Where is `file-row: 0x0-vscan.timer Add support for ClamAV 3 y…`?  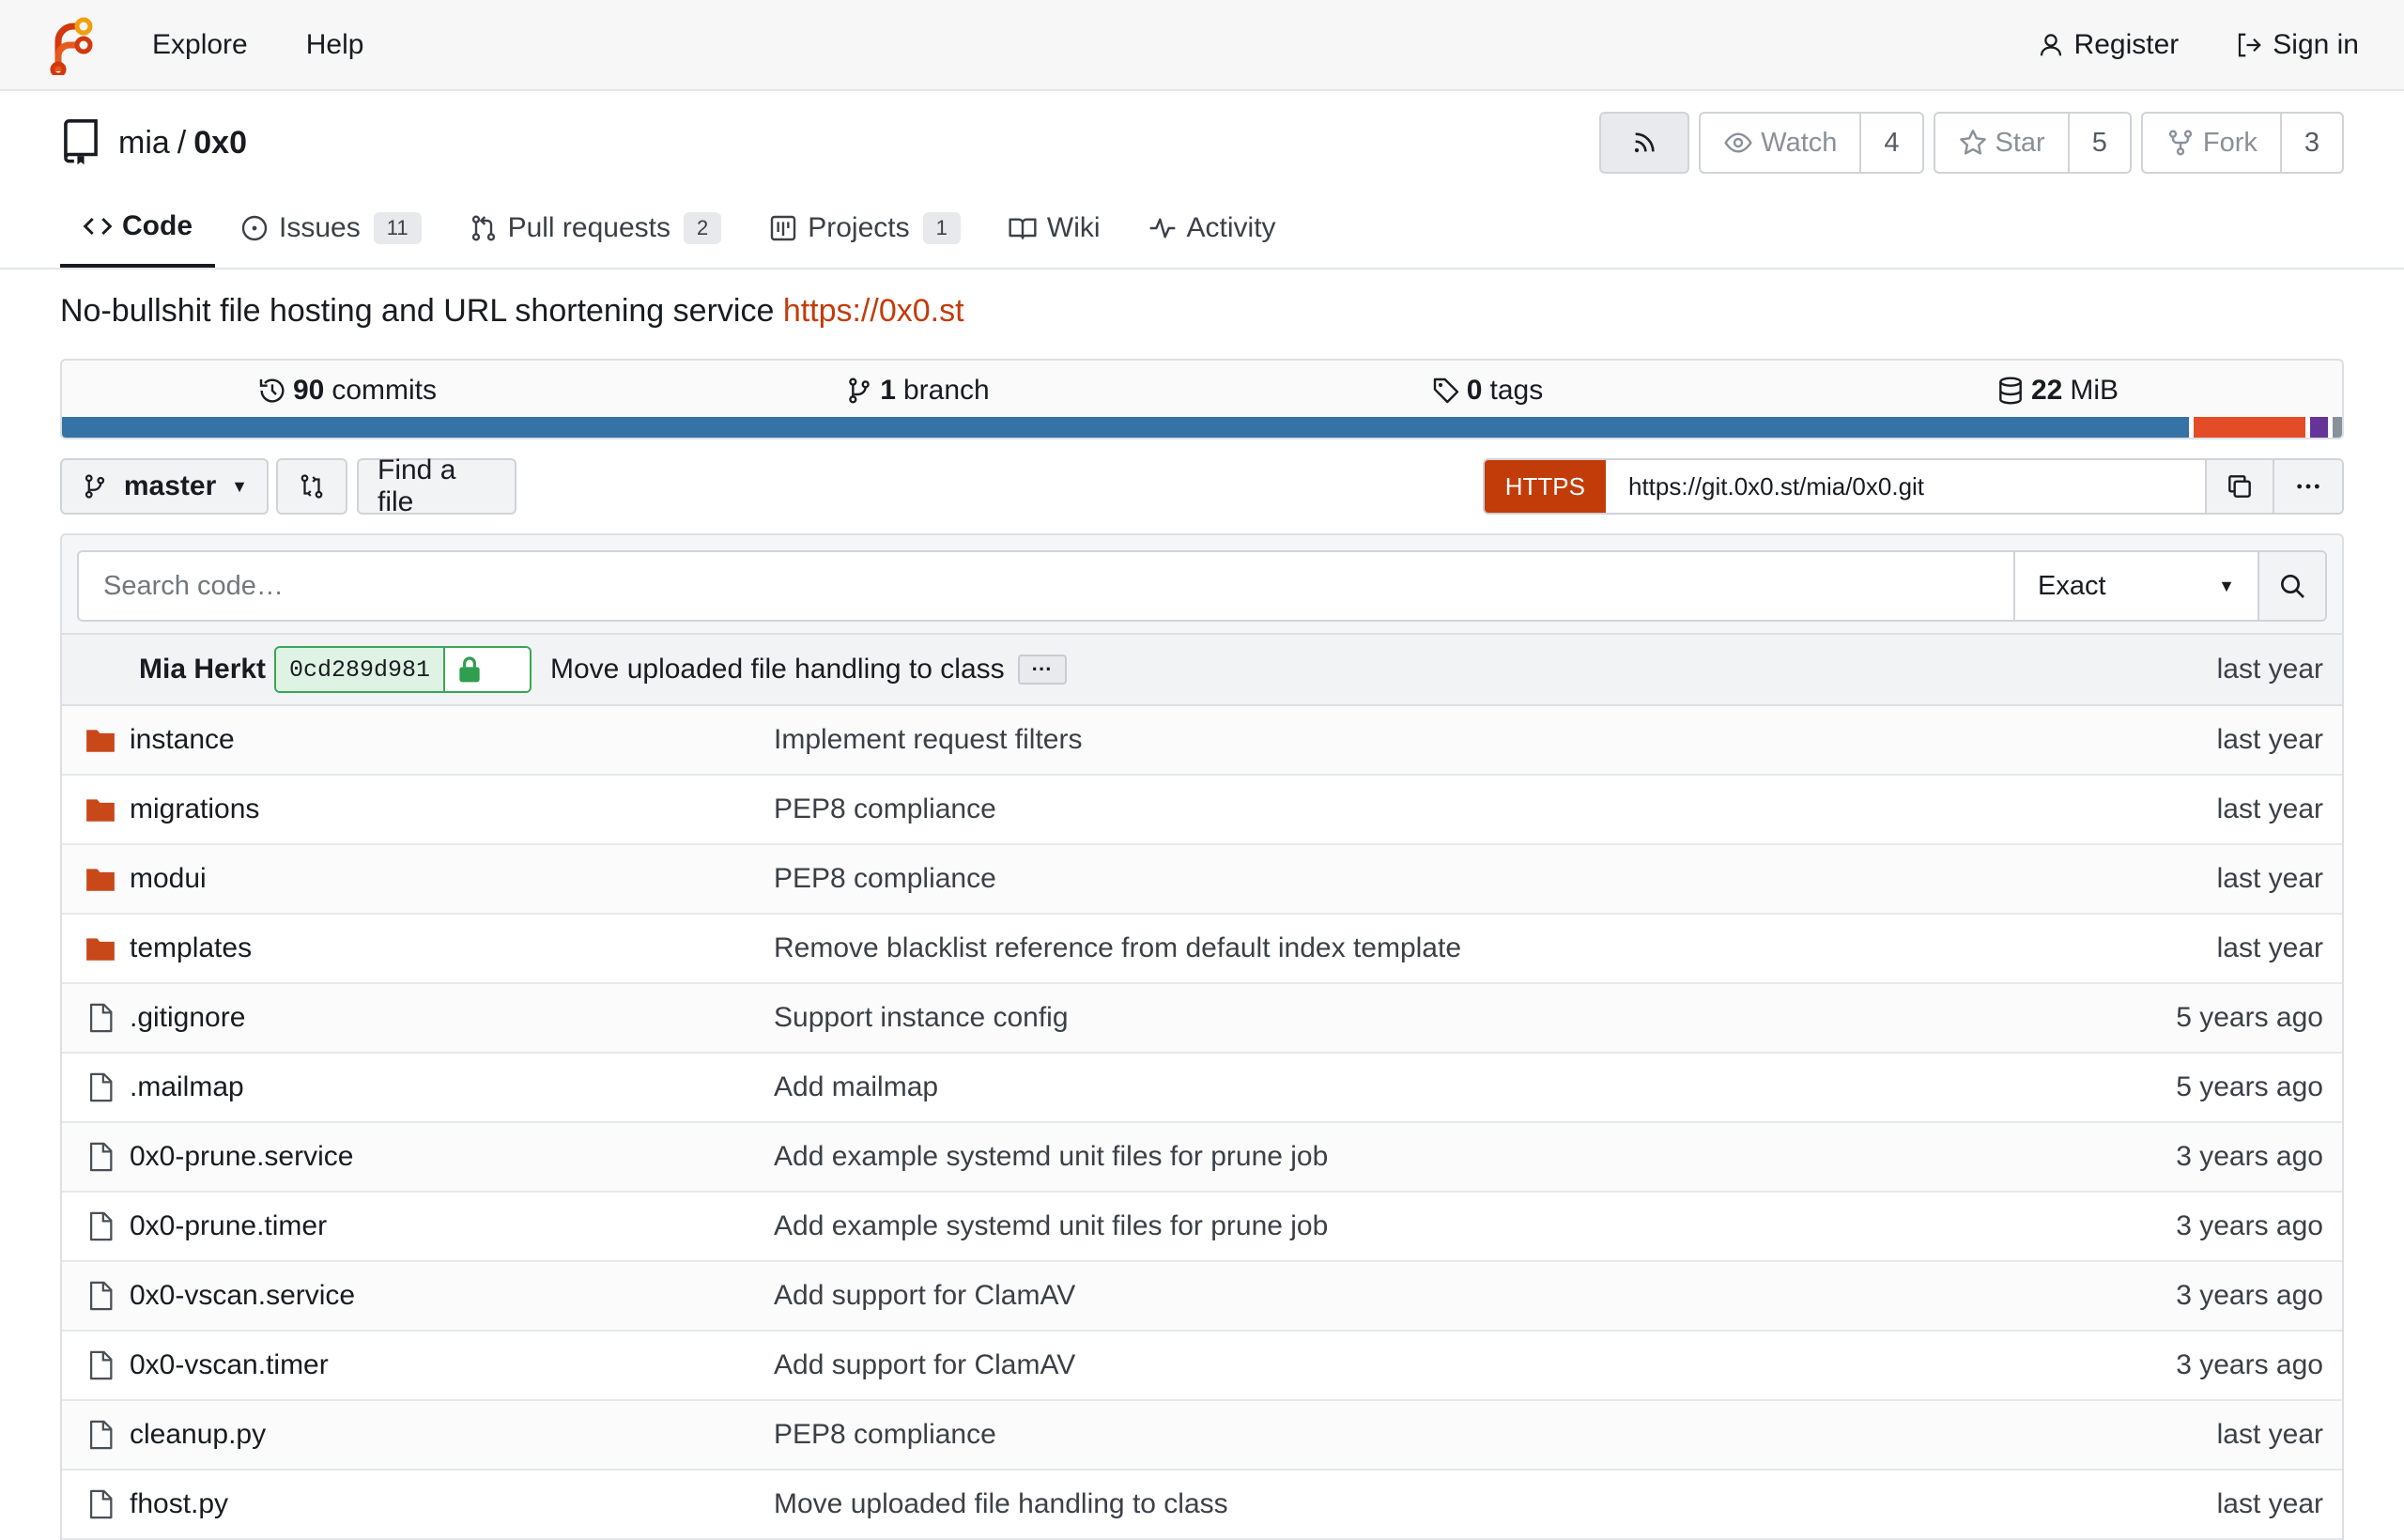 file-row: 0x0-vscan.timer Add support for ClamAV 3 y… is located at coordinates (1202, 1366).